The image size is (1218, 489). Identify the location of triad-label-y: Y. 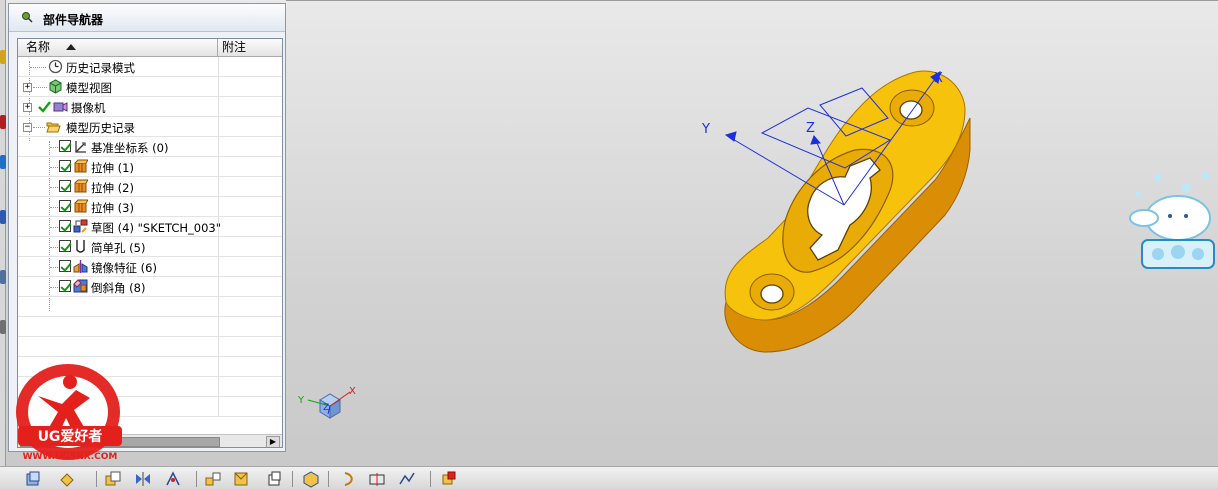
(301, 400).